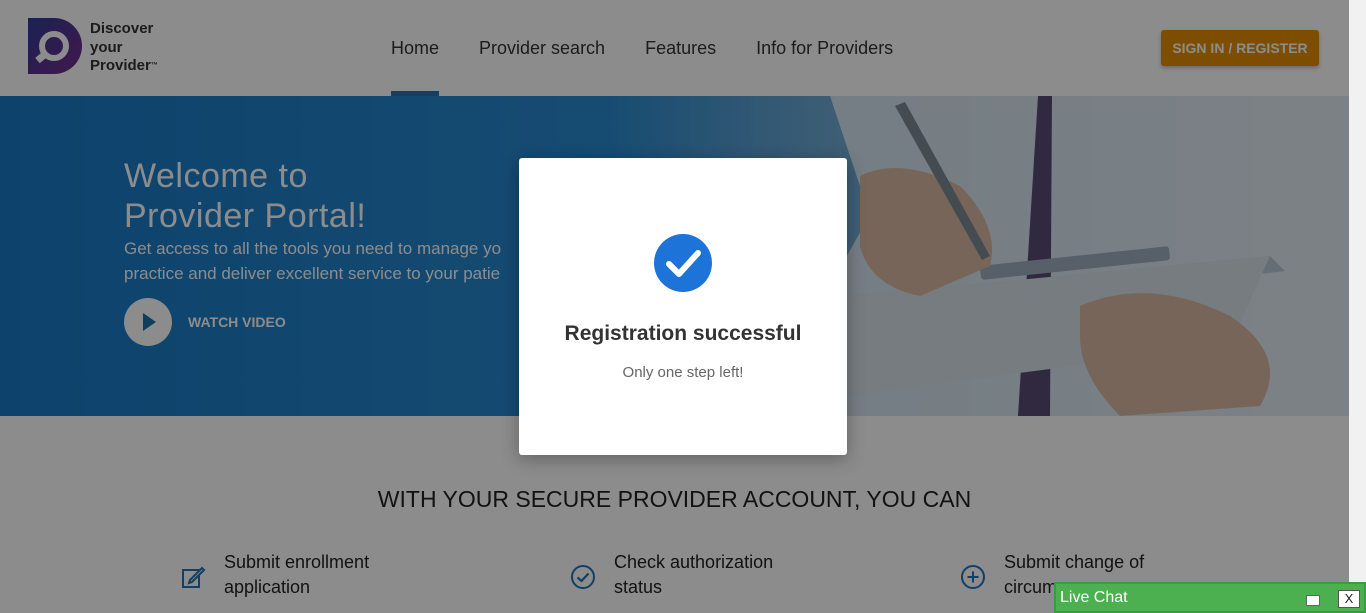 The height and width of the screenshot is (613, 1366). Describe the element at coordinates (1313, 600) in the screenshot. I see `minimize-chat-button` at that location.